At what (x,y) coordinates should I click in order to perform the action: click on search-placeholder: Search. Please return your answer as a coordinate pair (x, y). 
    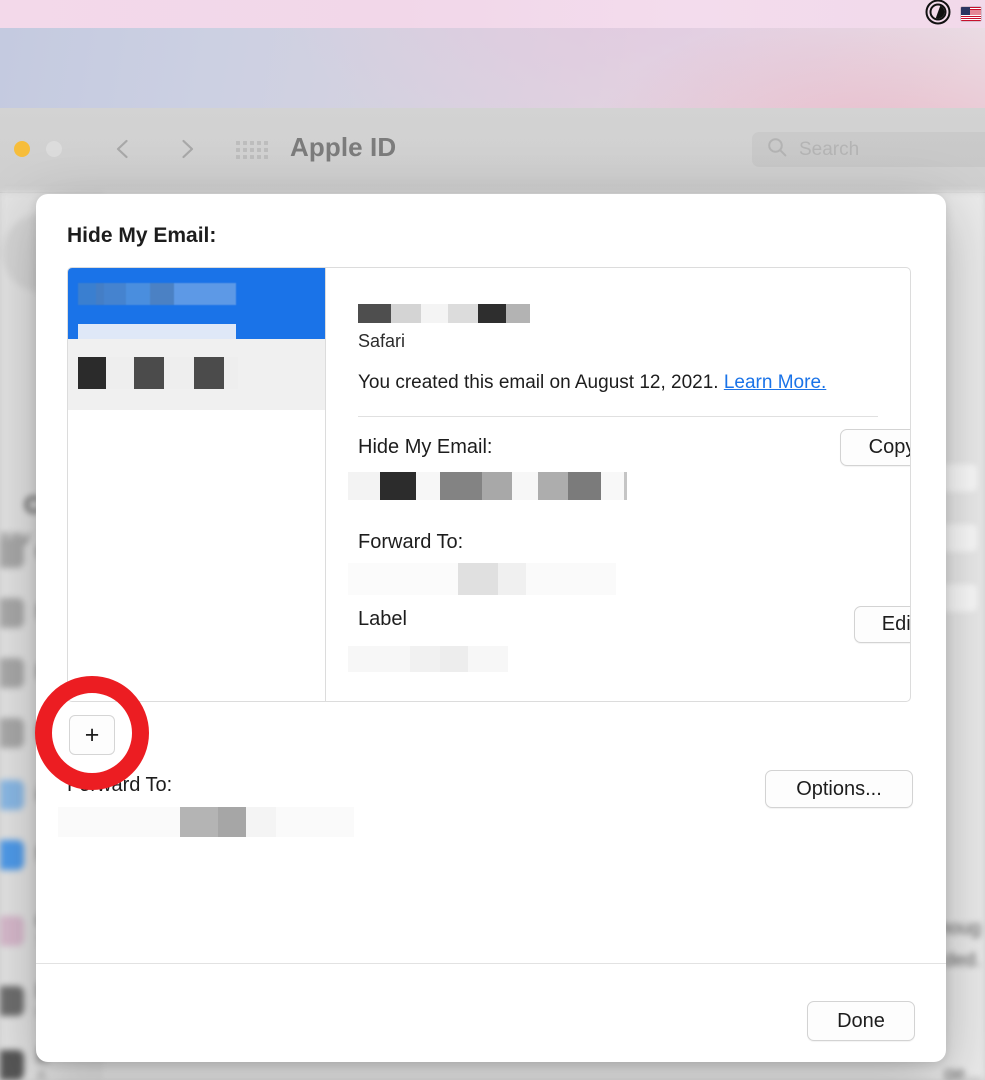
    Looking at the image, I should click on (829, 149).